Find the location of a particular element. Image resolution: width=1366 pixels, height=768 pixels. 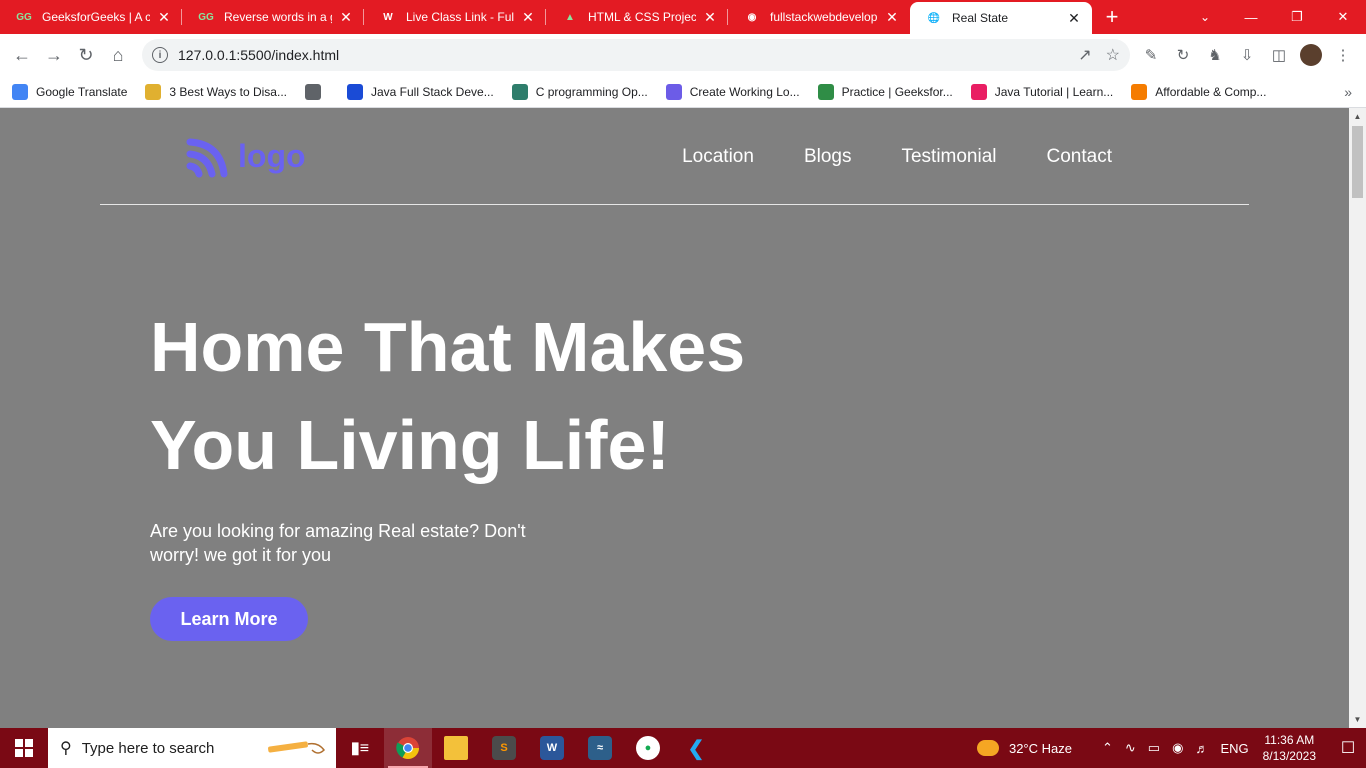

minimize-icon: — is located at coordinates (1251, 17).